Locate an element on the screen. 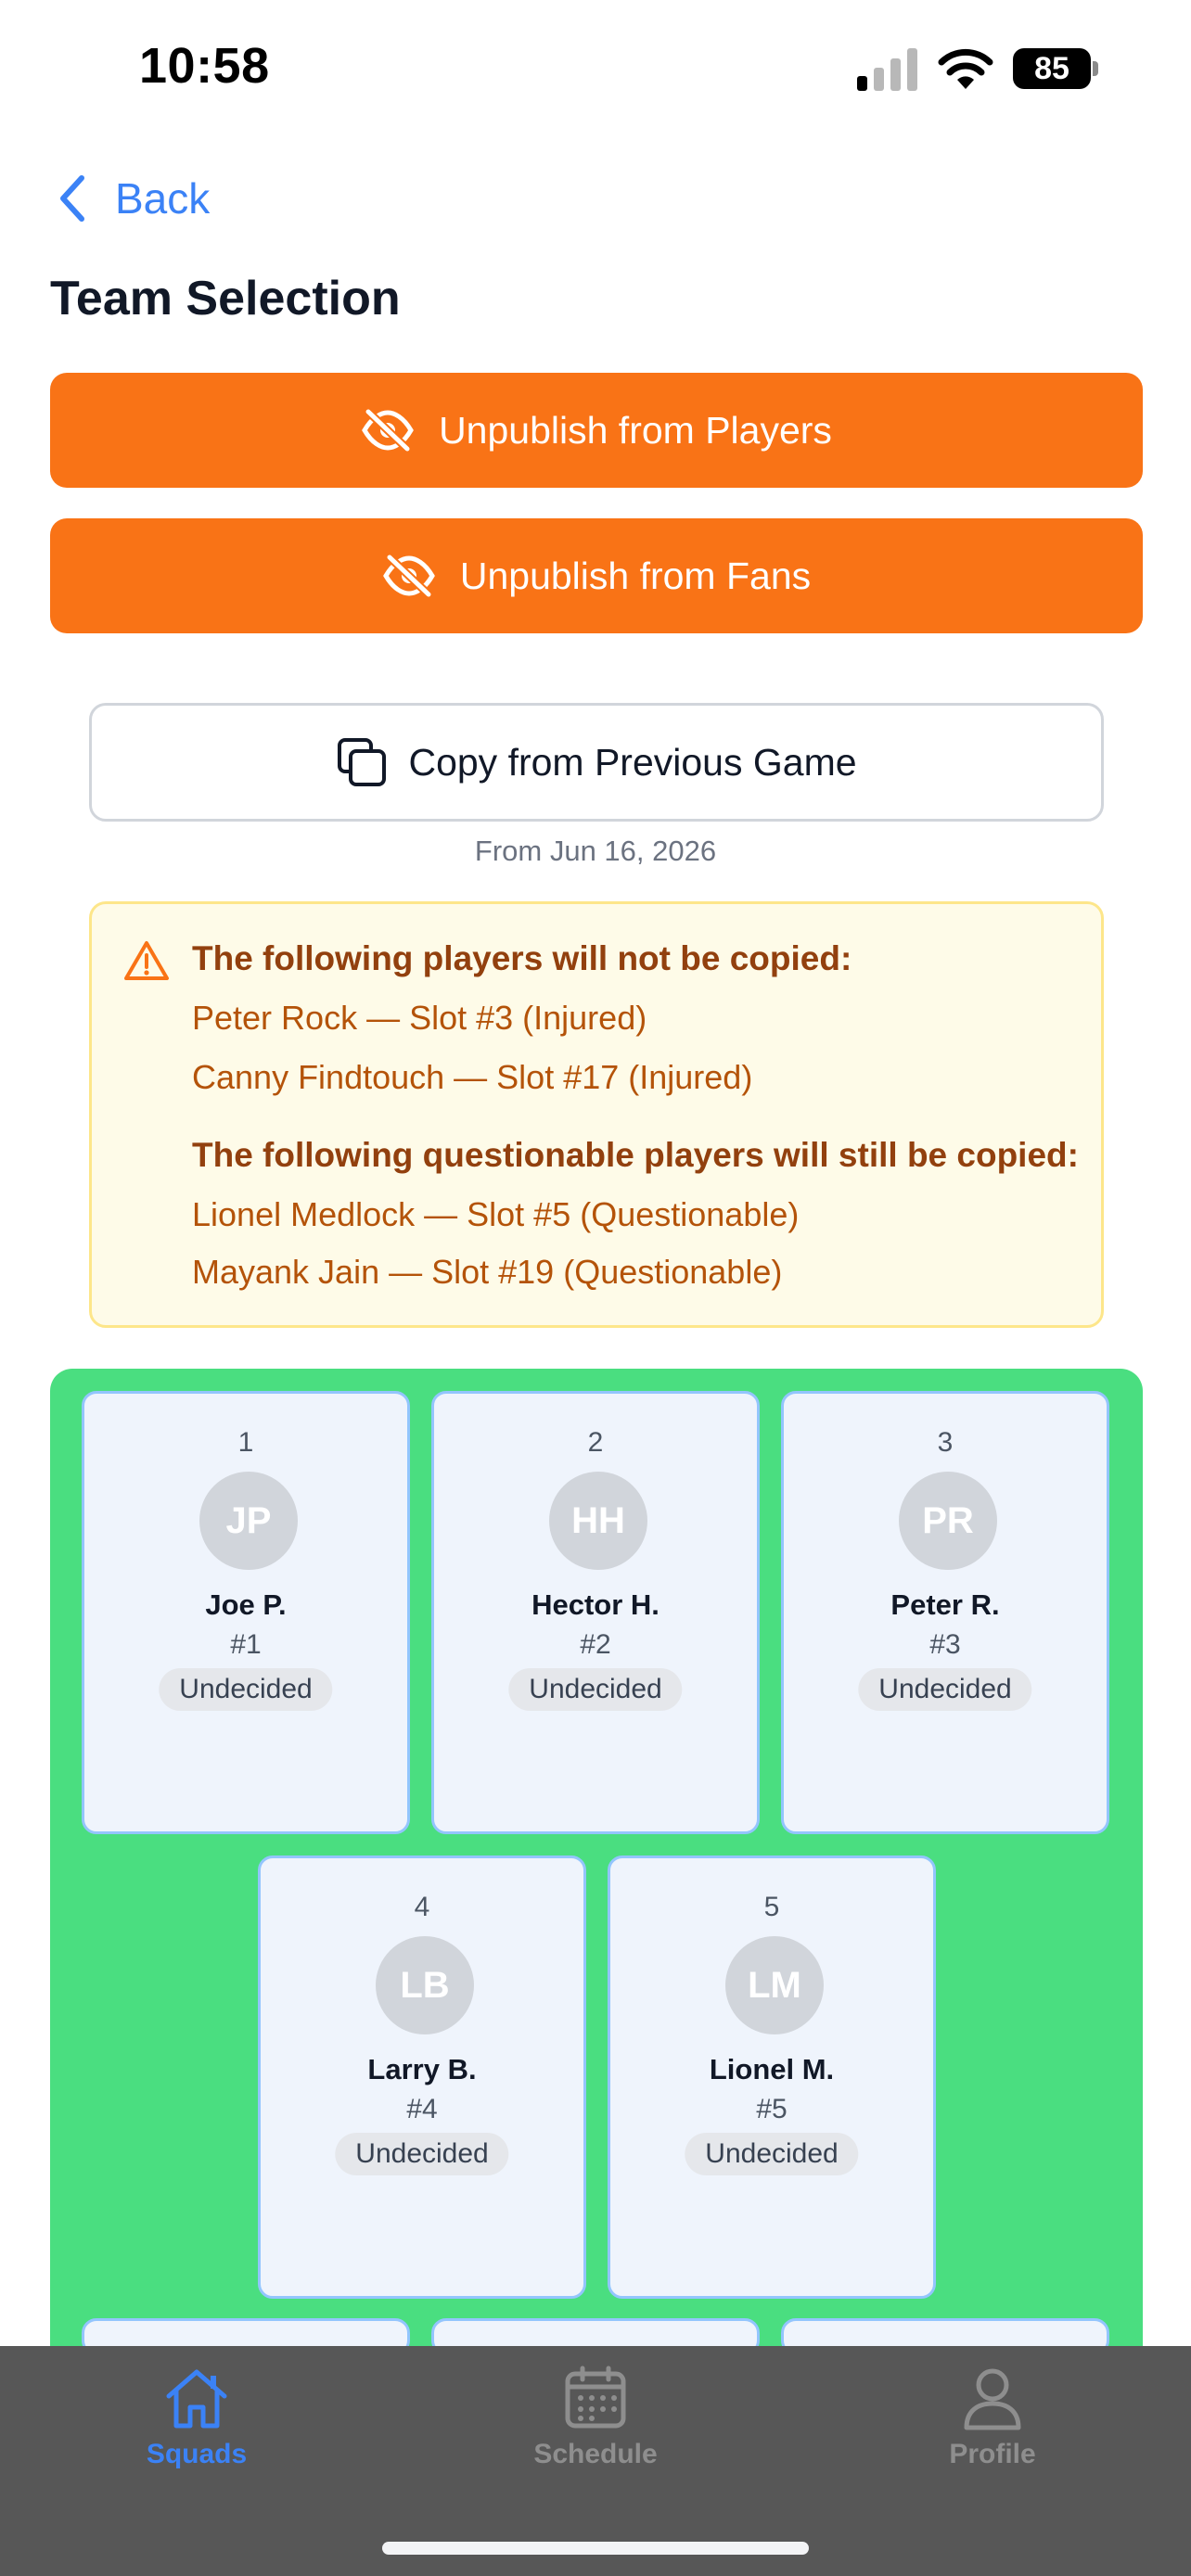 This screenshot has height=2576, width=1191. tab-label: Profile is located at coordinates (992, 2454).